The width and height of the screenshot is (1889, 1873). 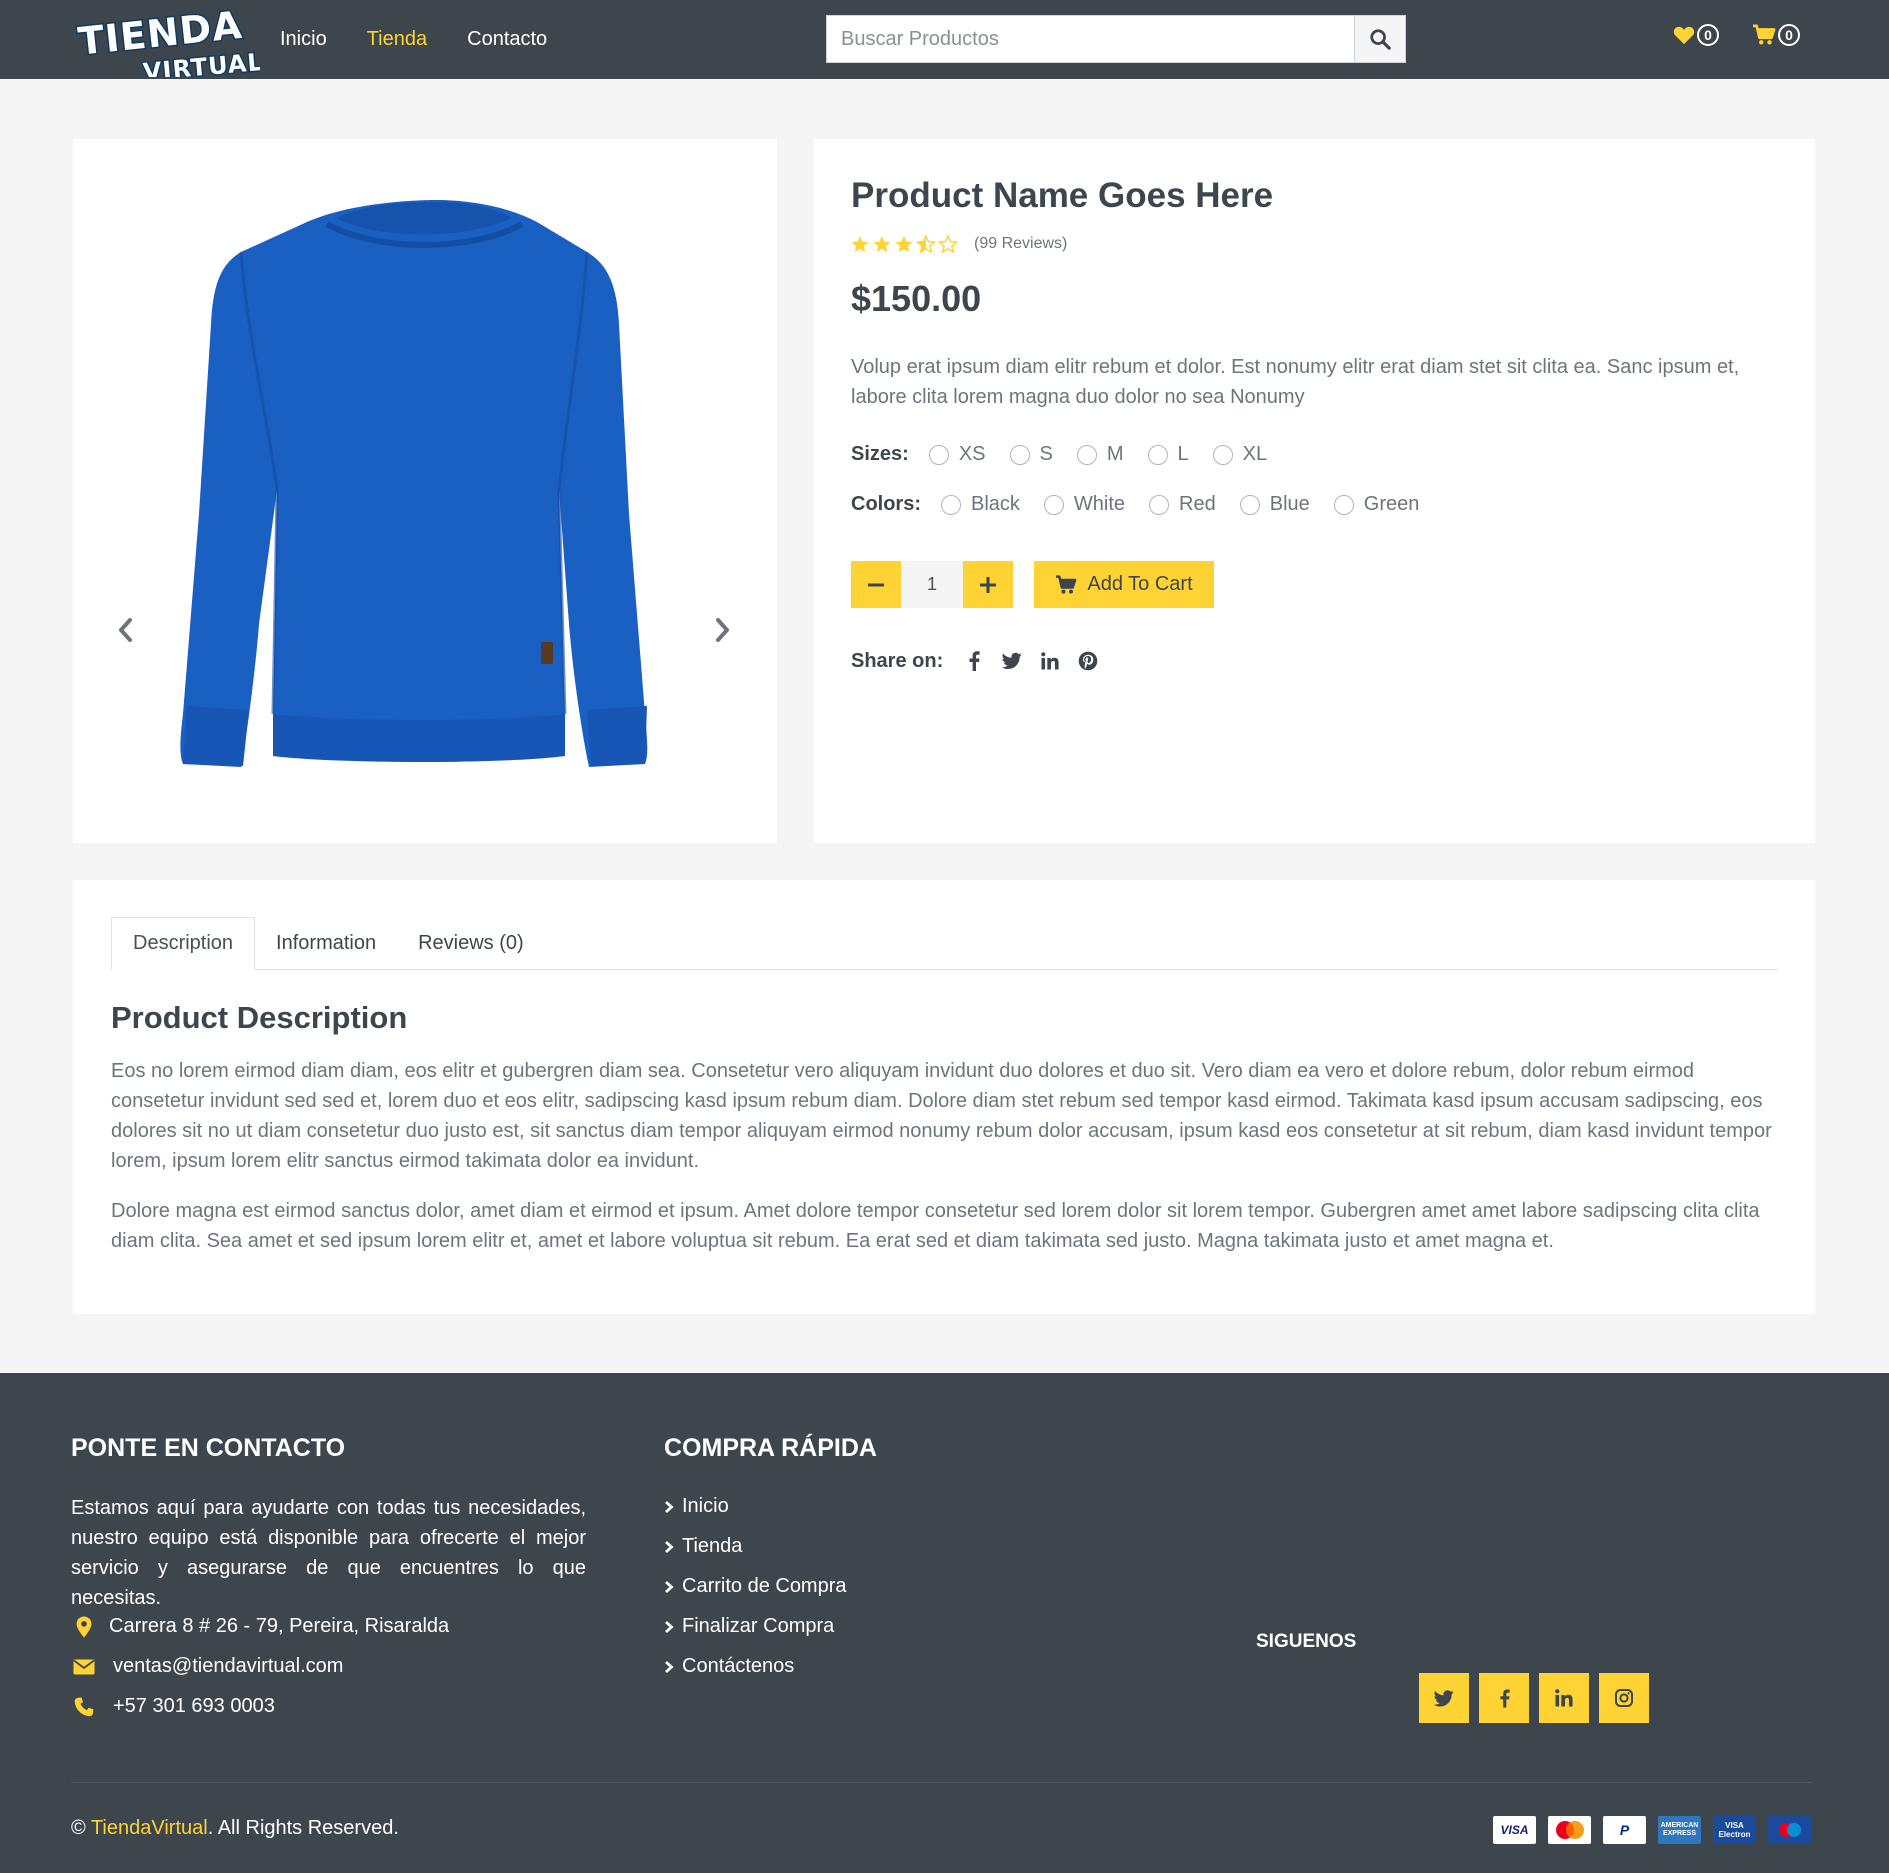 What do you see at coordinates (1020, 244) in the screenshot?
I see `review-count: (99 Reviews)` at bounding box center [1020, 244].